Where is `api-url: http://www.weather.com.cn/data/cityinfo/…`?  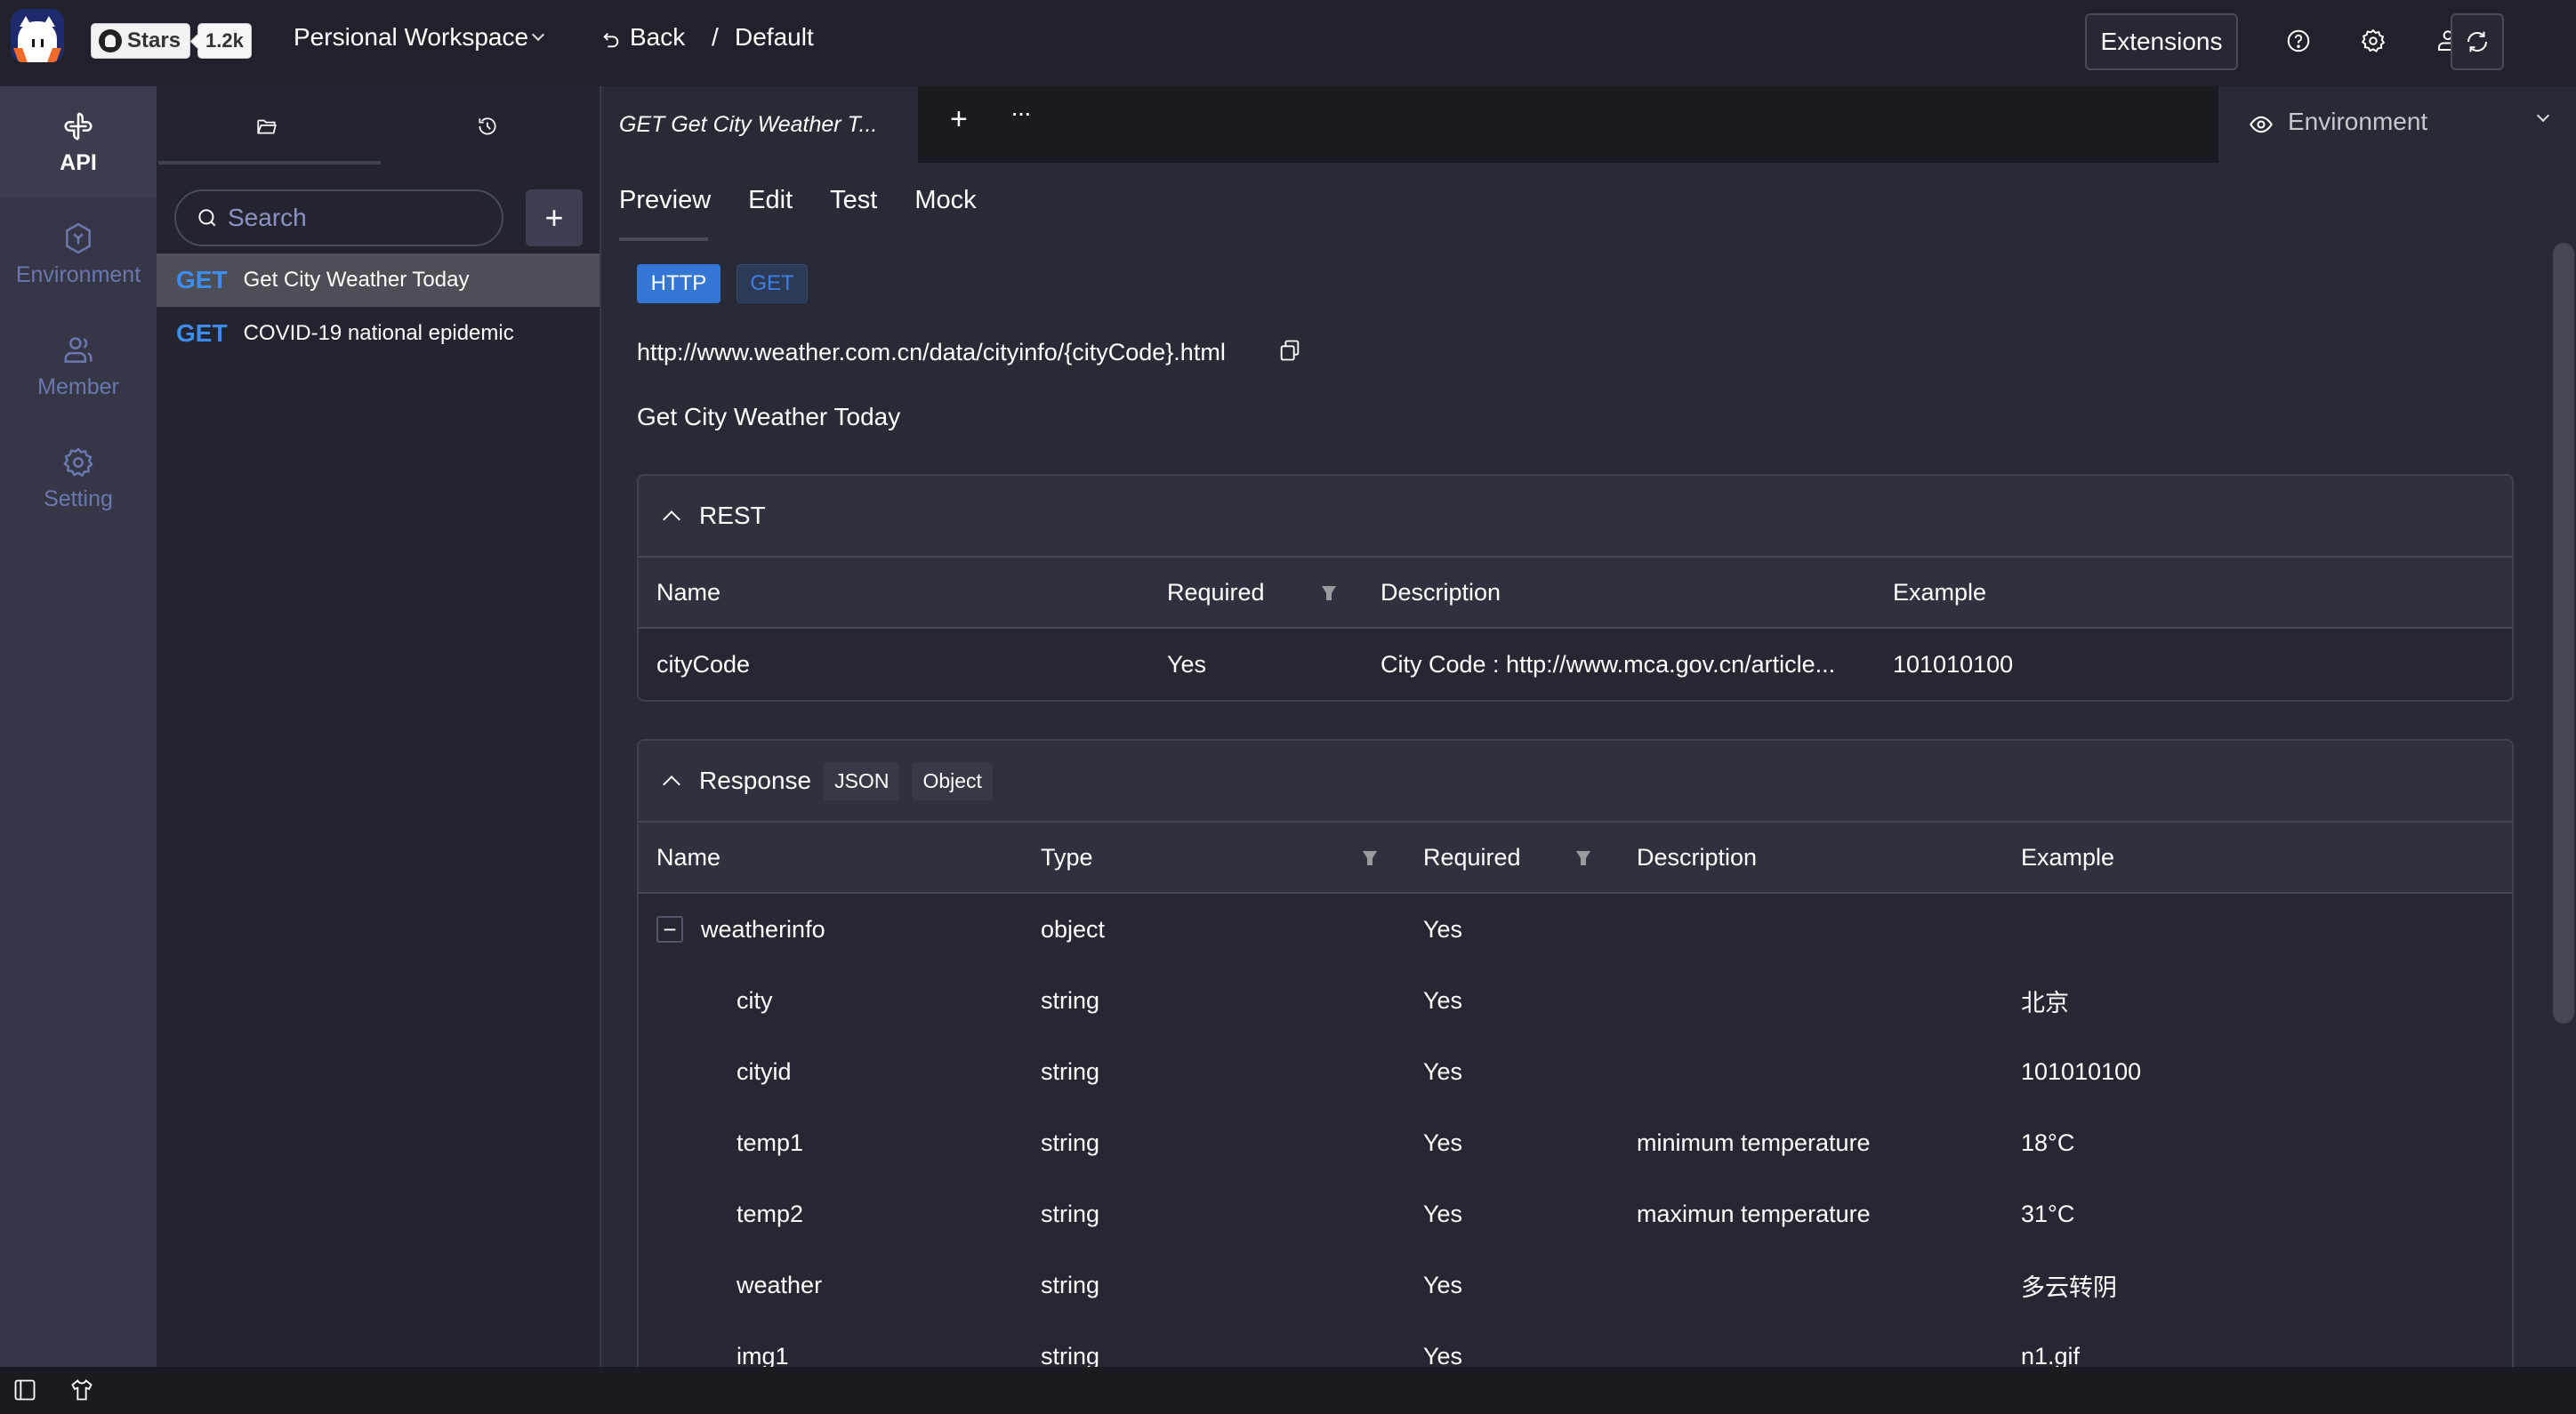 api-url: http://www.weather.com.cn/data/cityinfo/… is located at coordinates (931, 353).